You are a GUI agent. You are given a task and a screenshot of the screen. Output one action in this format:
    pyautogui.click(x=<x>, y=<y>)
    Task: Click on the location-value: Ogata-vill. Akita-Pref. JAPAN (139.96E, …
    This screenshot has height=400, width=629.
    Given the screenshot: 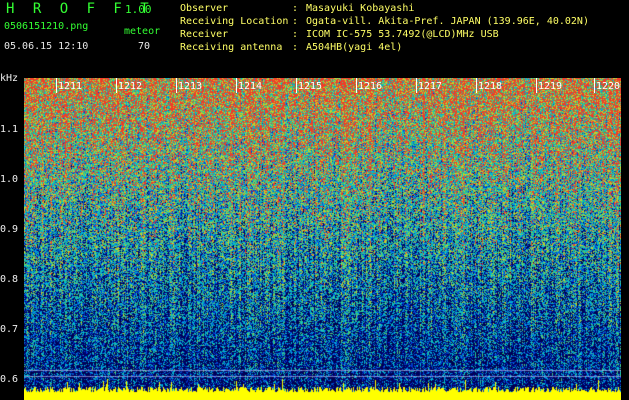 What is the action you would take?
    pyautogui.click(x=447, y=21)
    